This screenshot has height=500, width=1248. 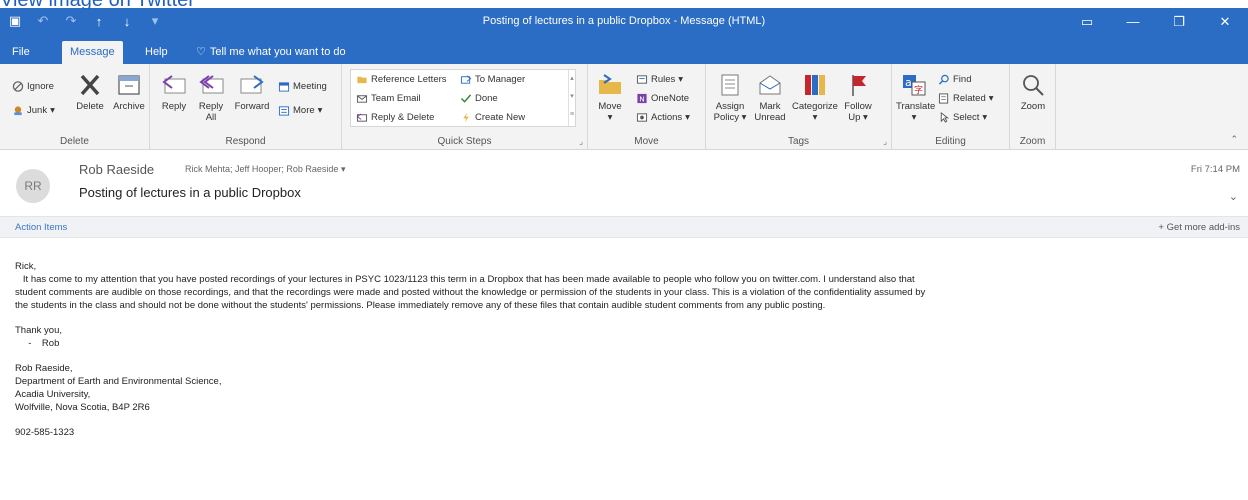 I want to click on envelope-icon, so click(x=362, y=98).